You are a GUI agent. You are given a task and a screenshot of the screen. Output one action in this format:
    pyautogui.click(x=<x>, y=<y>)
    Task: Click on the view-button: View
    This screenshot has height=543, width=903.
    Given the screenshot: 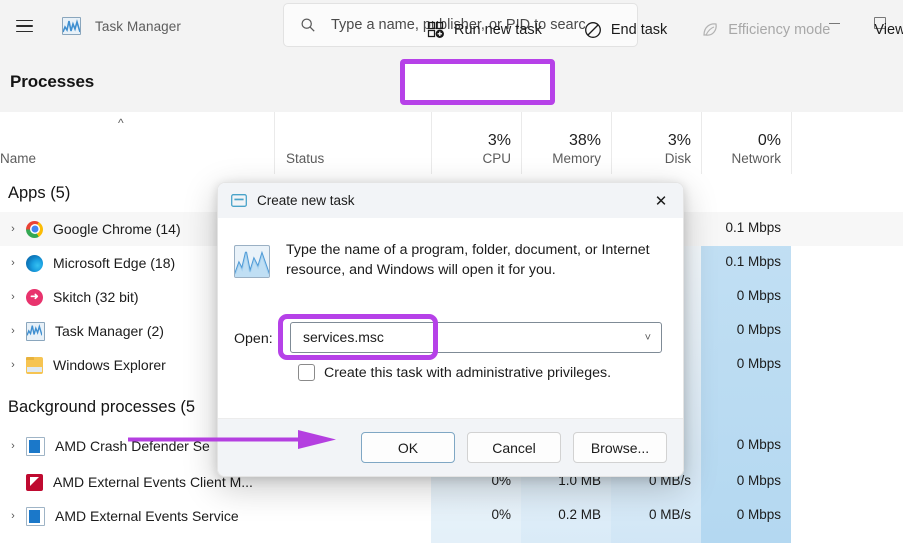 What is the action you would take?
    pyautogui.click(x=883, y=30)
    